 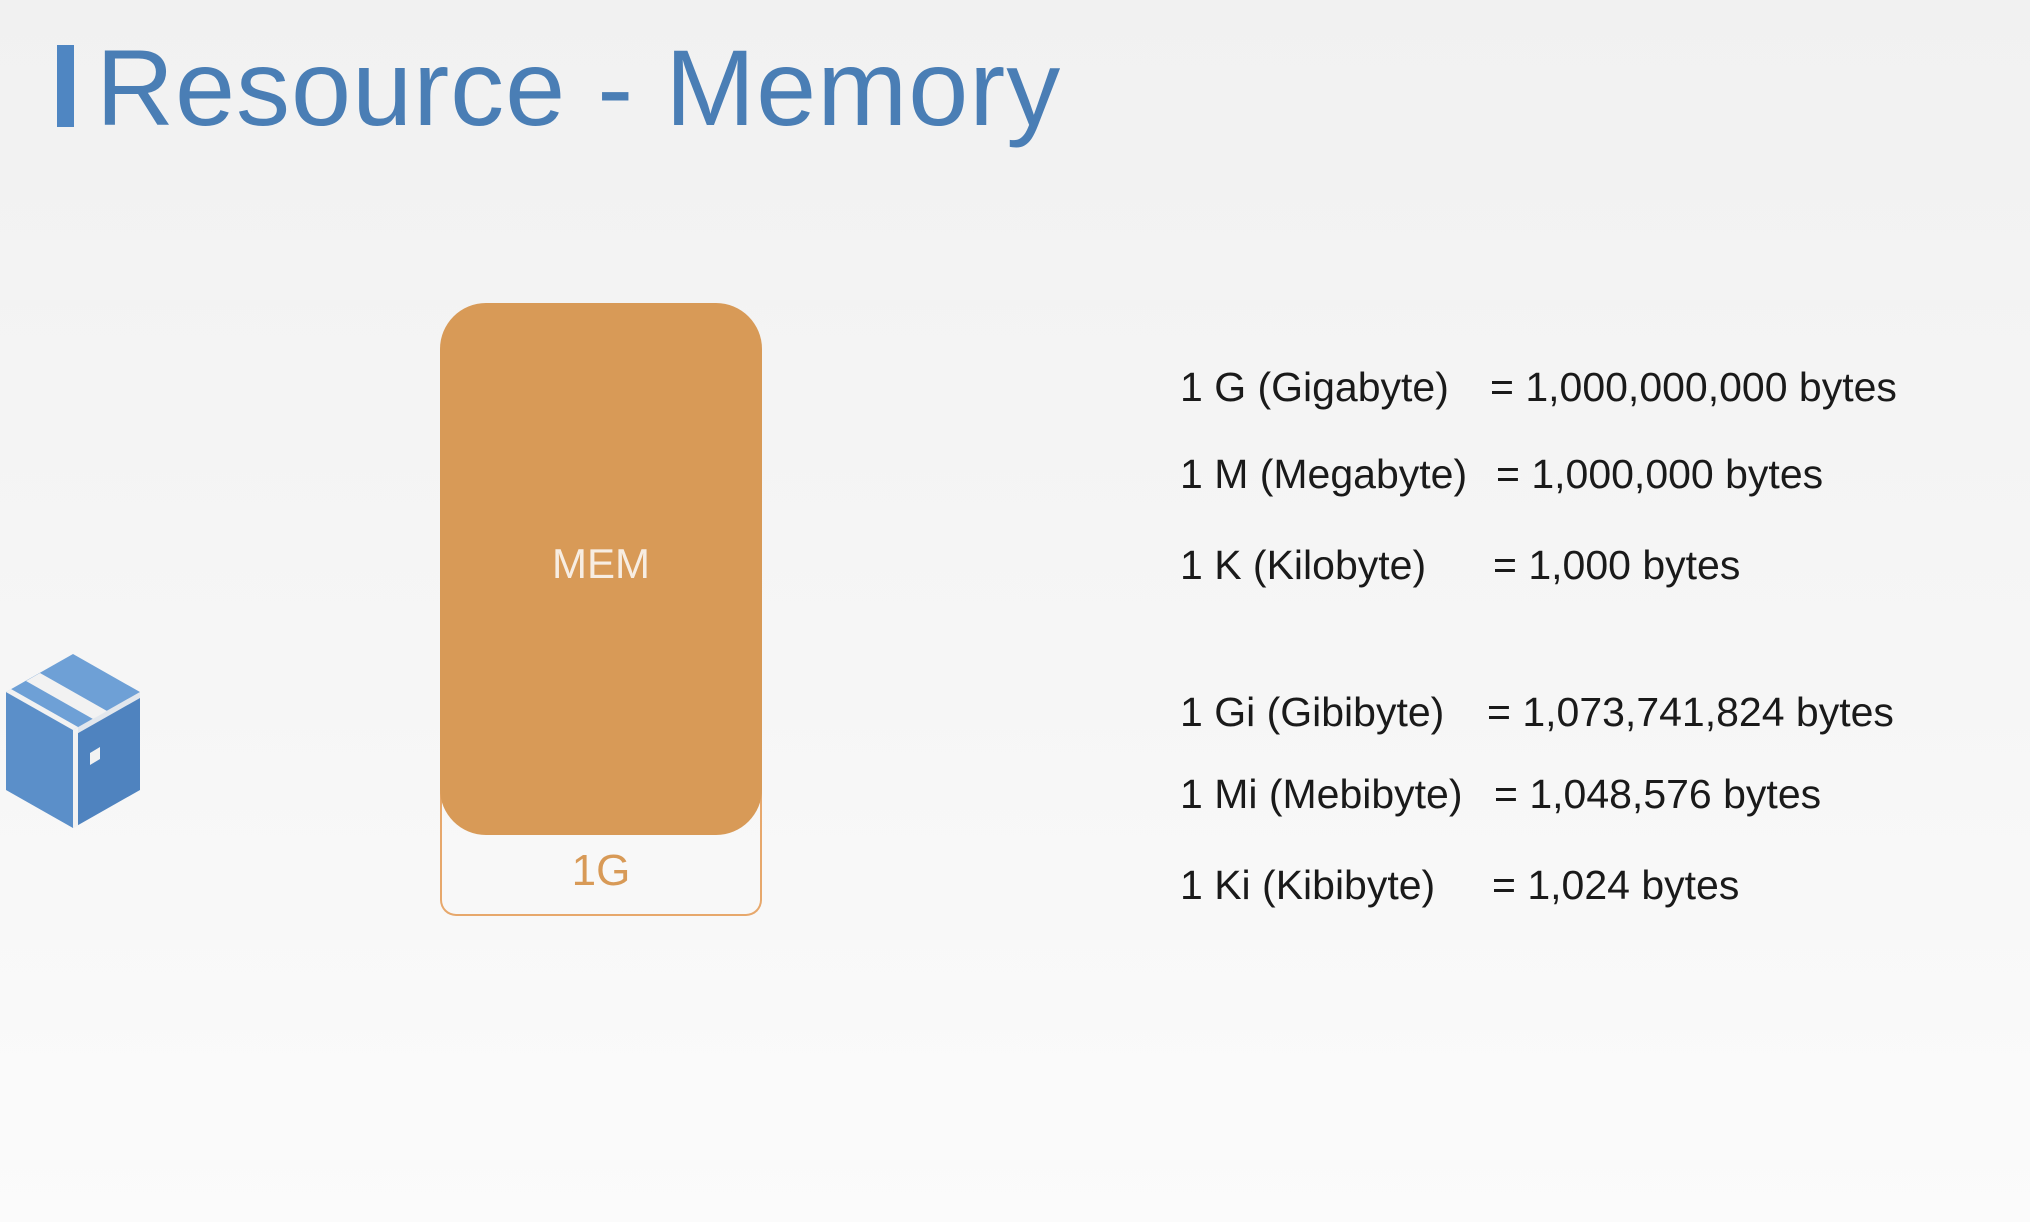 What do you see at coordinates (1312, 712) in the screenshot?
I see `unit-name: 1 Gi (Gibibyte)` at bounding box center [1312, 712].